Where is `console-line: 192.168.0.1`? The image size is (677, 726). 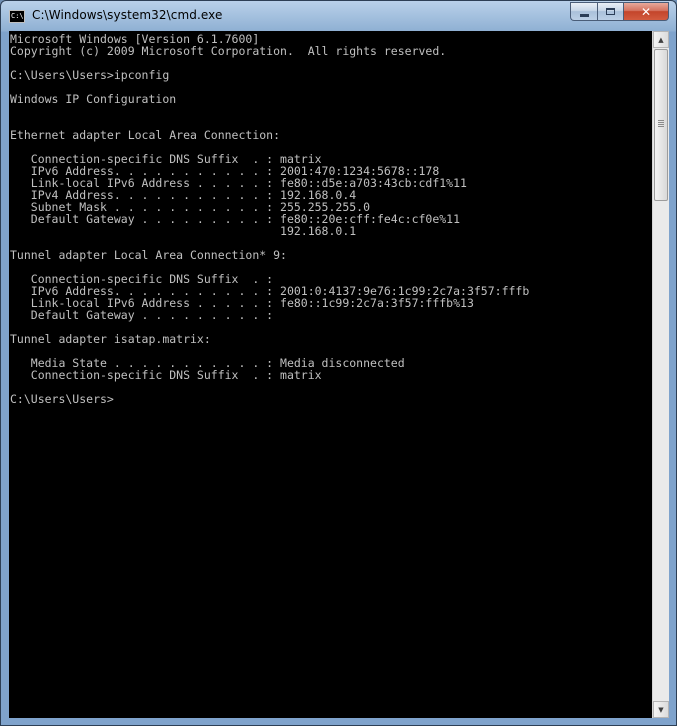 console-line: 192.168.0.1 is located at coordinates (183, 231).